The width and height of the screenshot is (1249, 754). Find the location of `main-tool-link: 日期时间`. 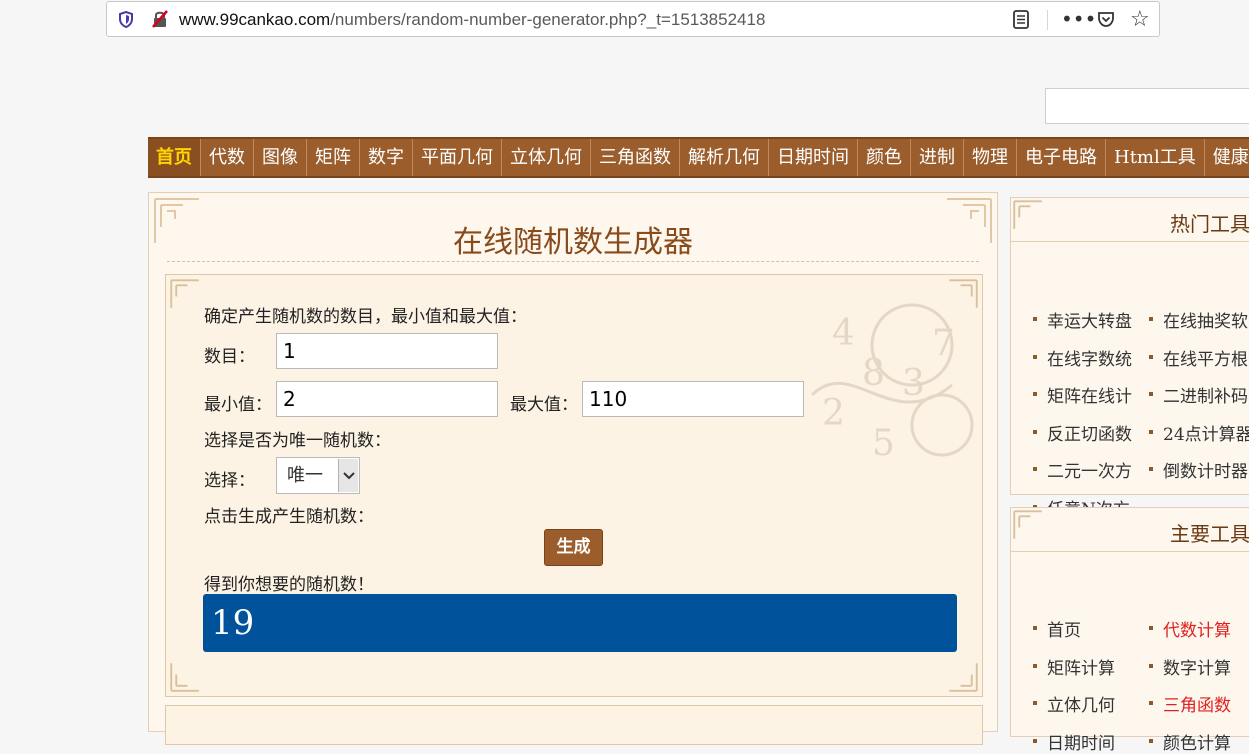

main-tool-link: 日期时间 is located at coordinates (1074, 741).